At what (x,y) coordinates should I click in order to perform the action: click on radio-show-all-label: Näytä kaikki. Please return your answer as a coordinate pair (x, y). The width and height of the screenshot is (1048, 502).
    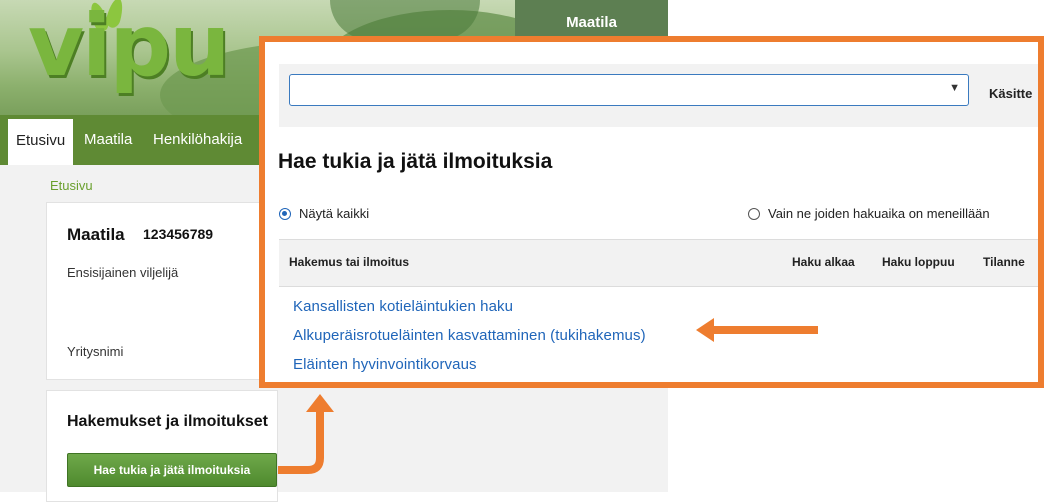
    Looking at the image, I should click on (334, 213).